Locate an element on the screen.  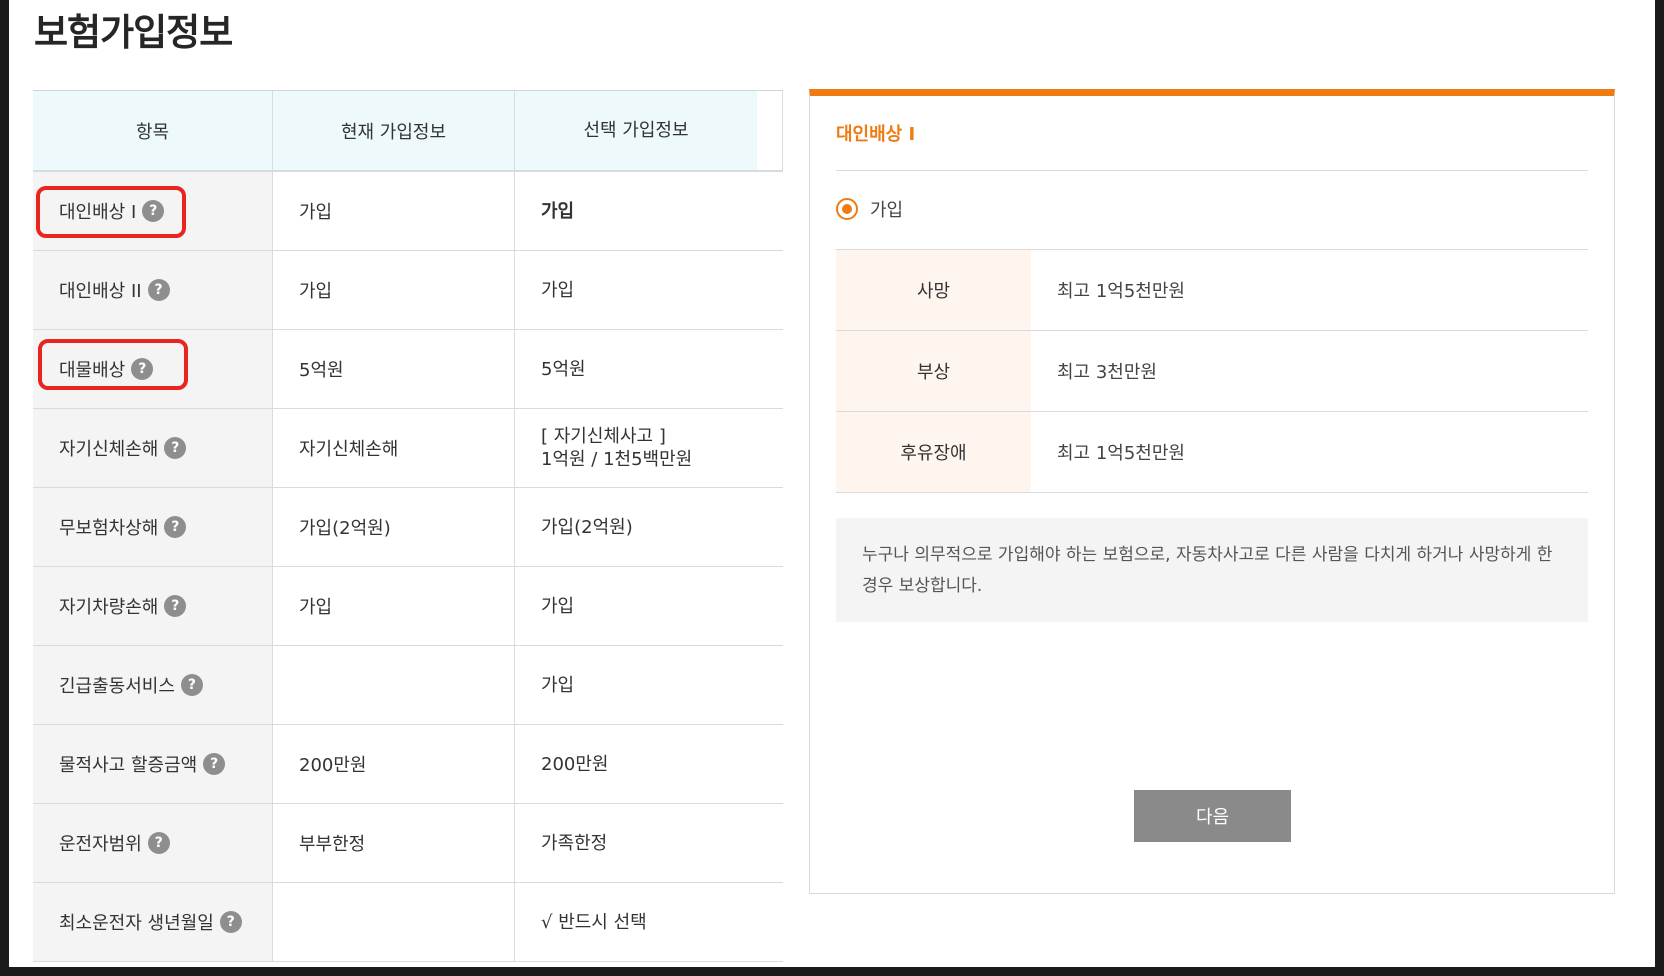
coverage-label: 후유장애 is located at coordinates (933, 452).